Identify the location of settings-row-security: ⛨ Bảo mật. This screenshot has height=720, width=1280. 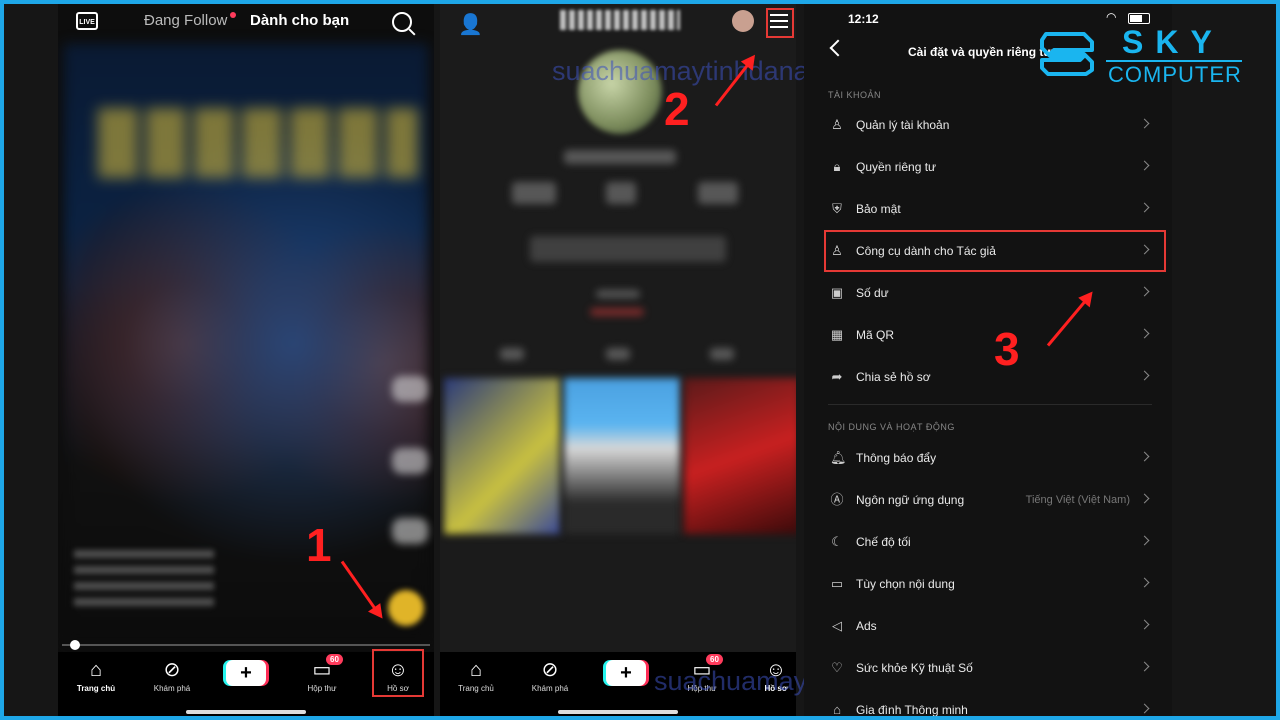
(990, 209).